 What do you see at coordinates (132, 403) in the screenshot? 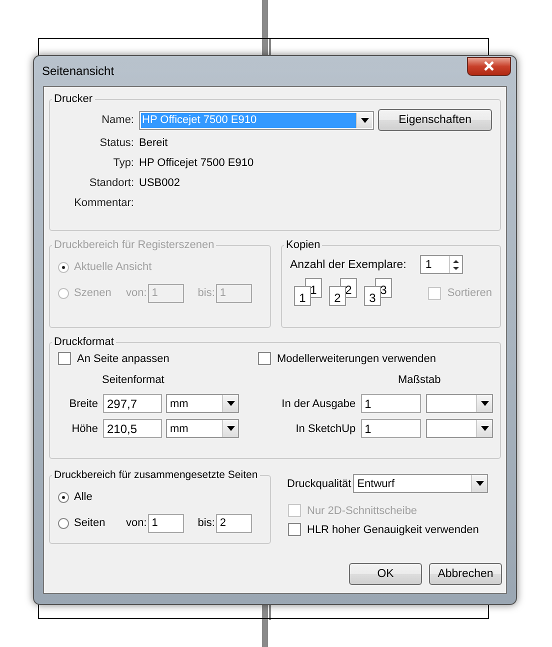
I see `input-field: 297,7` at bounding box center [132, 403].